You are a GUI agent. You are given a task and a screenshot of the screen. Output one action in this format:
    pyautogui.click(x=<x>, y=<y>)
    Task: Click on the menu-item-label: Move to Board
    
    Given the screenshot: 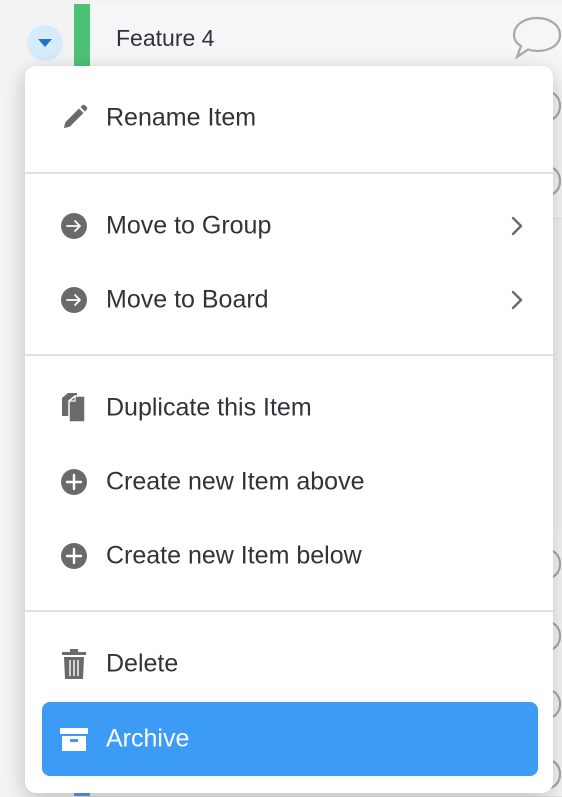 What is the action you would take?
    pyautogui.click(x=187, y=299)
    